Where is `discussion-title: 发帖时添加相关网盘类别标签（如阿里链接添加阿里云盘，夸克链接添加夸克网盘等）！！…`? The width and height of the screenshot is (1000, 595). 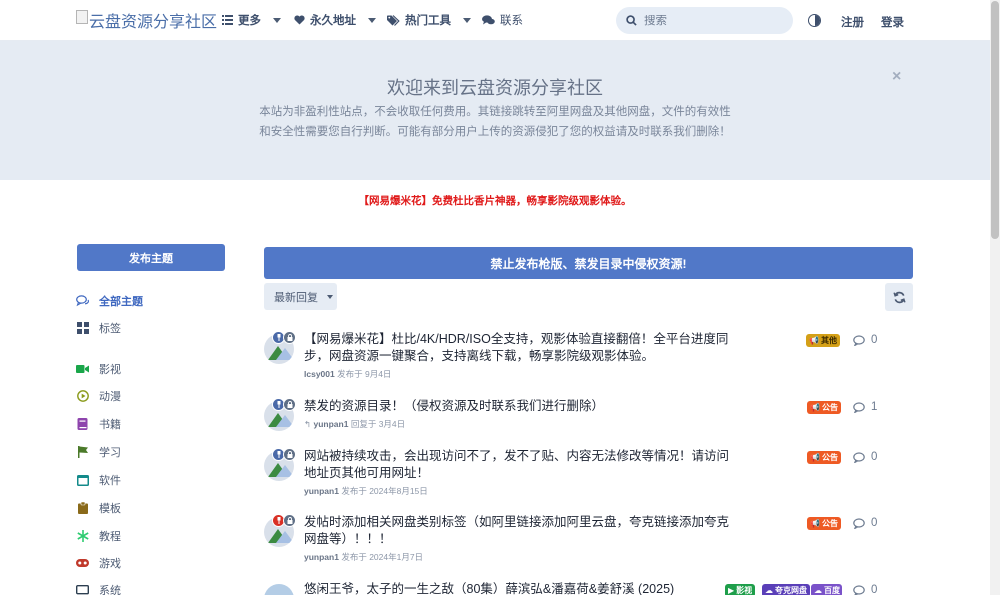
discussion-title: 发帖时添加相关网盘类别标签（如阿里链接添加阿里云盘，夸克链接添加夸克网盘等）！！… is located at coordinates (516, 531).